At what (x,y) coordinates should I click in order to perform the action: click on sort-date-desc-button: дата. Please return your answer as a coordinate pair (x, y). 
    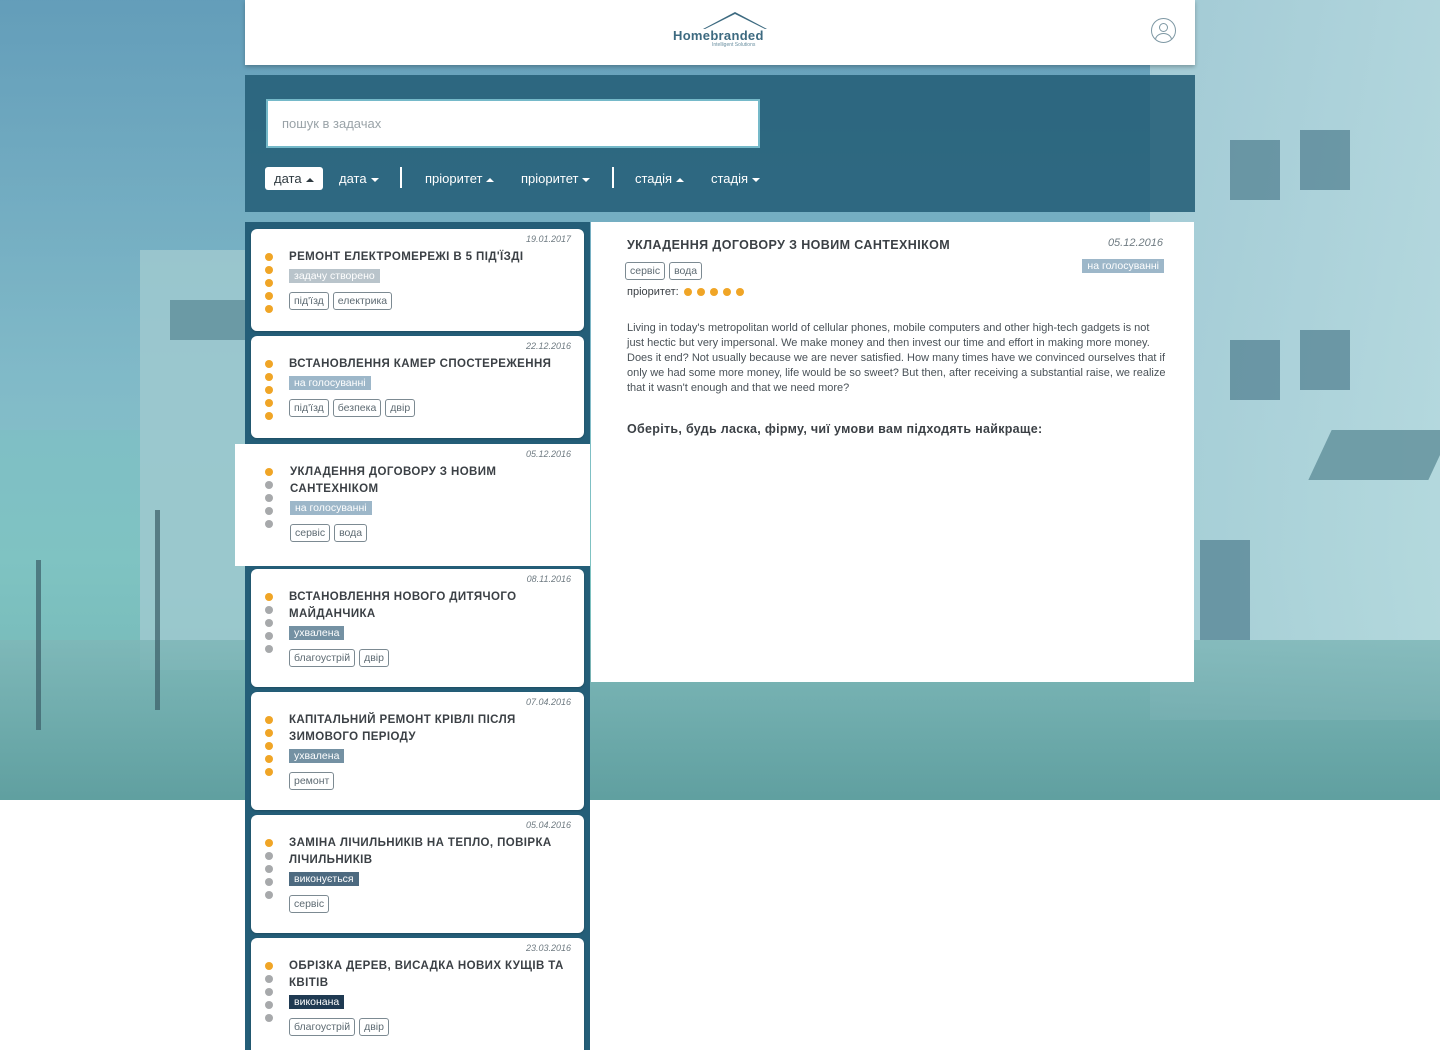
    Looking at the image, I should click on (359, 178).